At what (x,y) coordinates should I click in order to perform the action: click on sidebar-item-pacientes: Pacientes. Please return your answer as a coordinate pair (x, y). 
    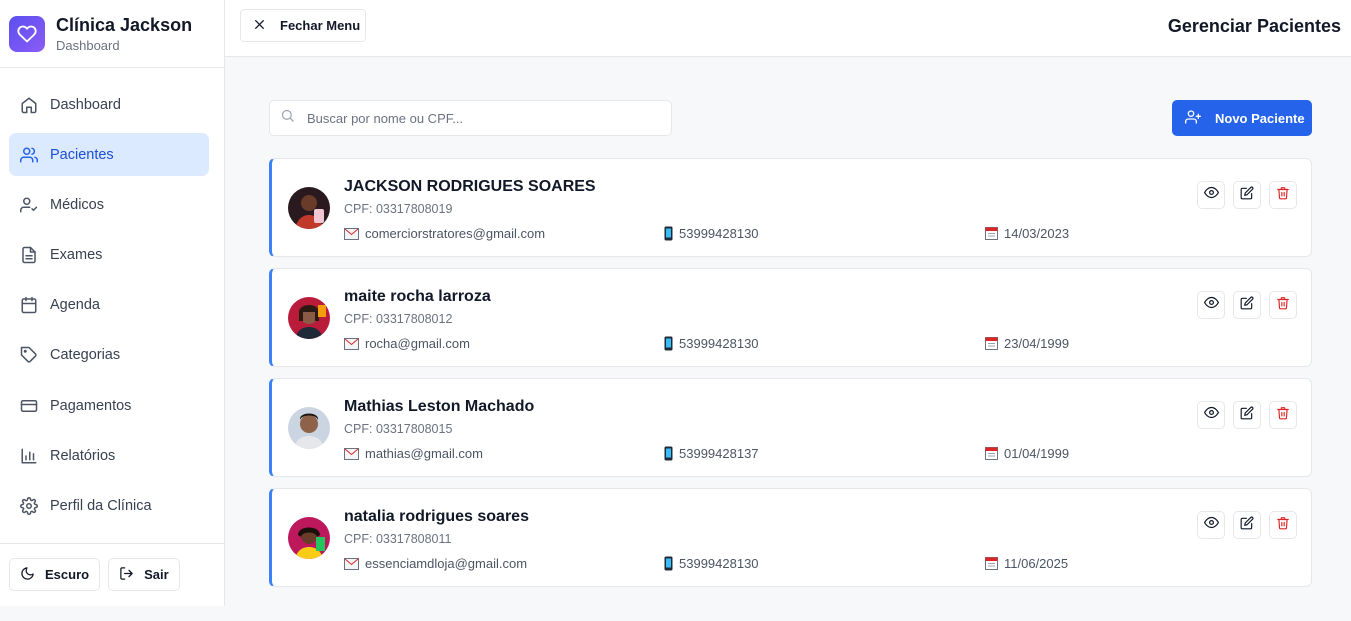
    Looking at the image, I should click on (109, 155).